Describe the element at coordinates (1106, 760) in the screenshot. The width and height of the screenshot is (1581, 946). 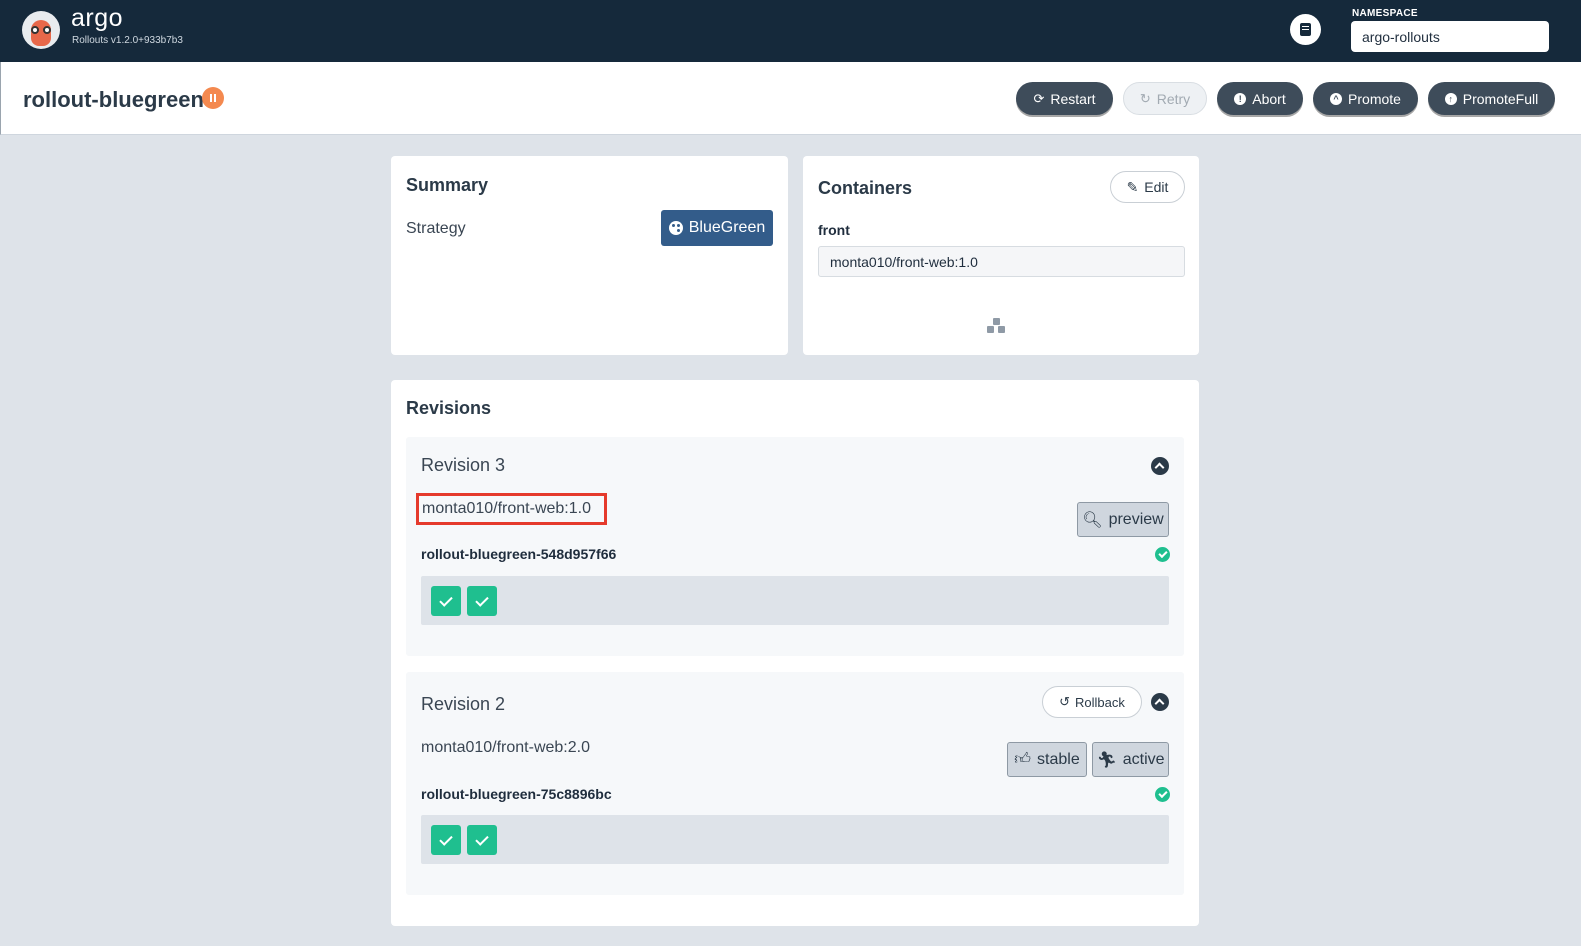
I see `running-icon: 🏃︎` at that location.